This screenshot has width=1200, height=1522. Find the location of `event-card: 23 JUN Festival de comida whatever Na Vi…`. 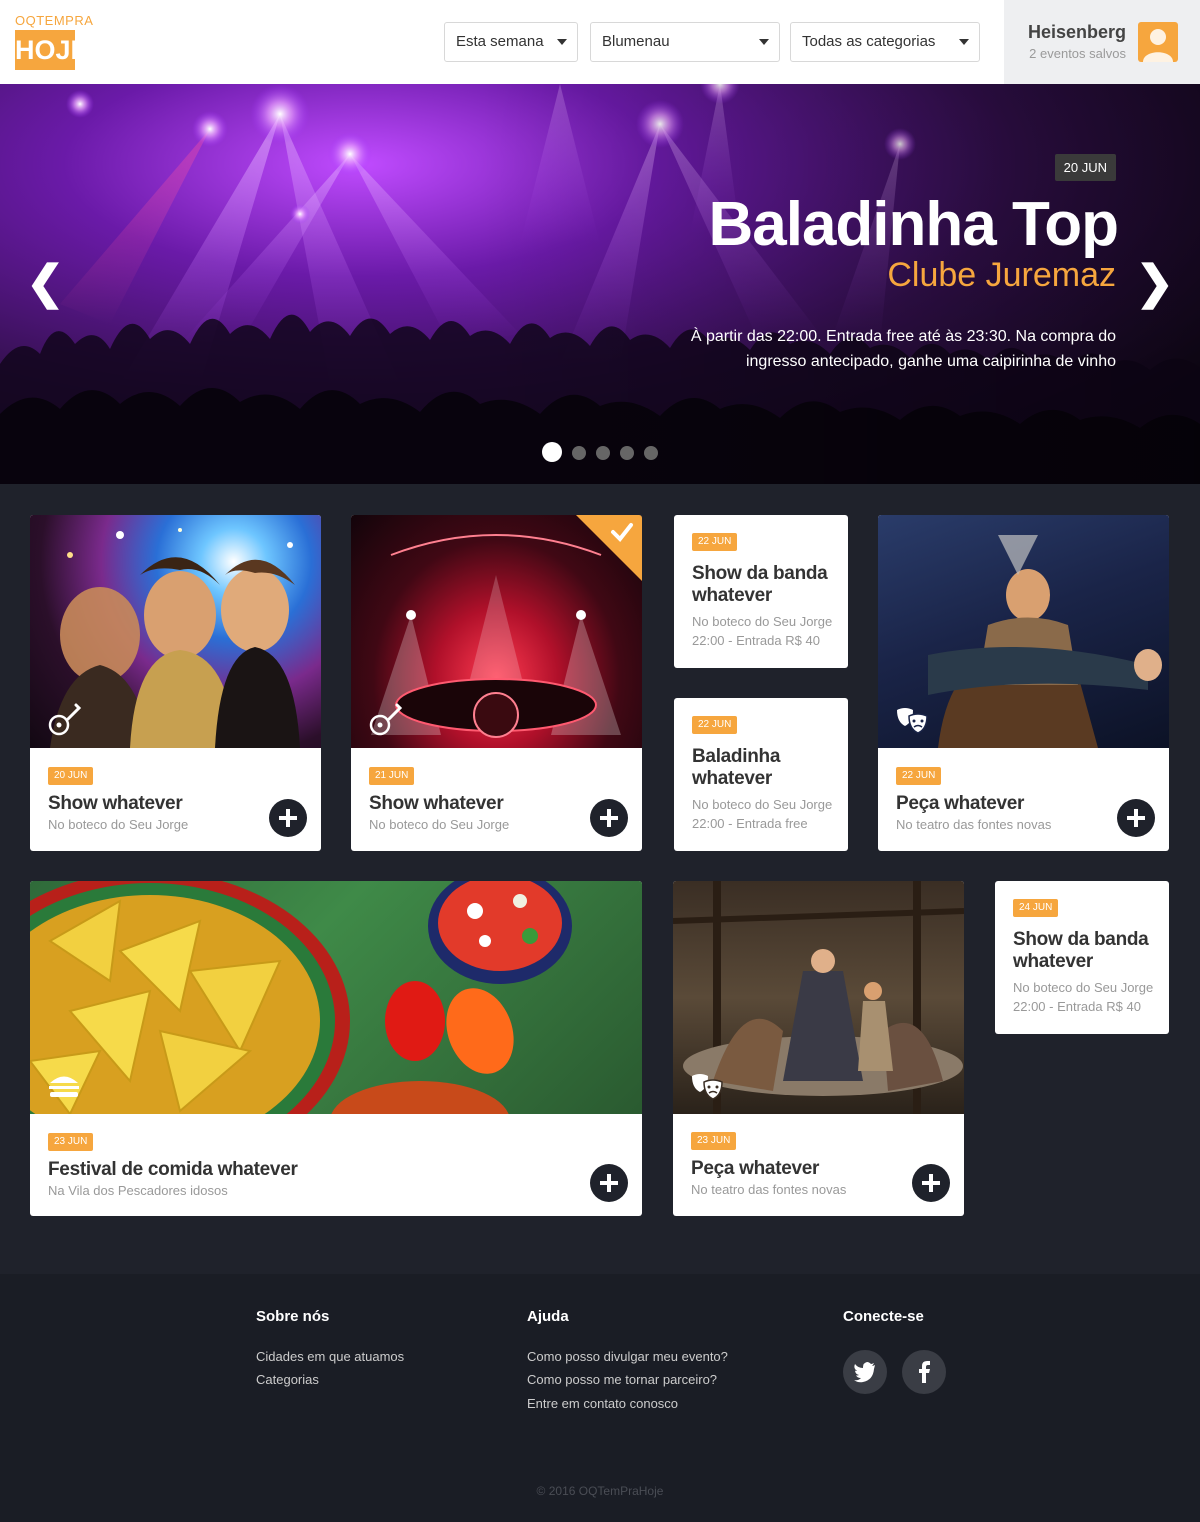

event-card: 23 JUN Festival de comida whatever Na Vi… is located at coordinates (336, 1048).